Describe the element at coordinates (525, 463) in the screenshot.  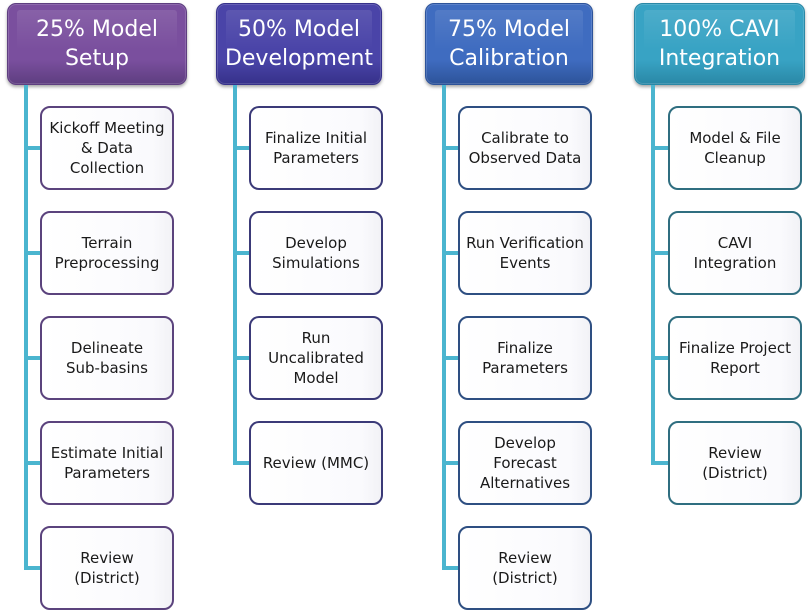
I see `task-box: Develop Forecast Alternatives` at that location.